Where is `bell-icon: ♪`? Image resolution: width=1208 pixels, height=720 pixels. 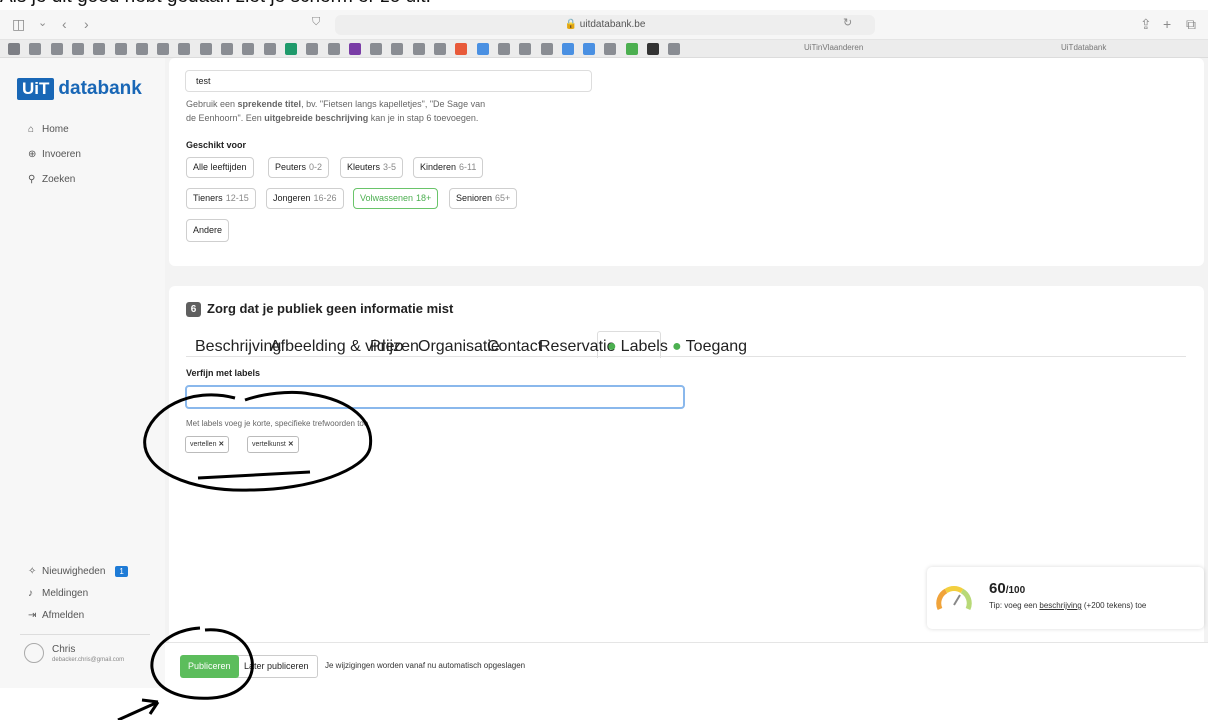 bell-icon: ♪ is located at coordinates (30, 593).